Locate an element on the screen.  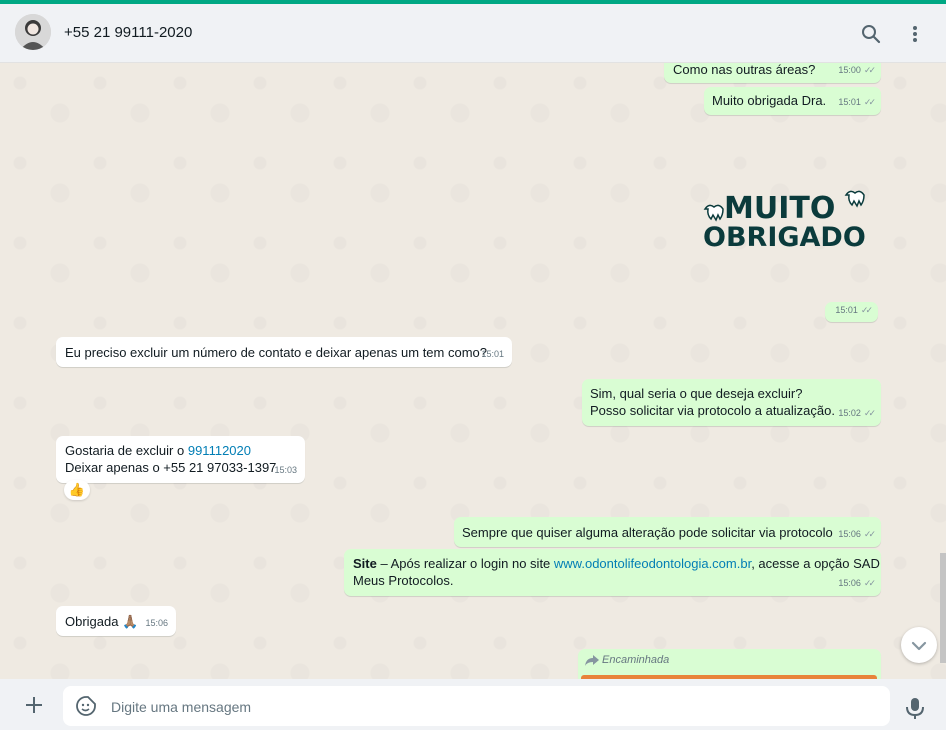
message-line: Deixar apenas o +55 21 97033-1397 is located at coordinates (171, 467).